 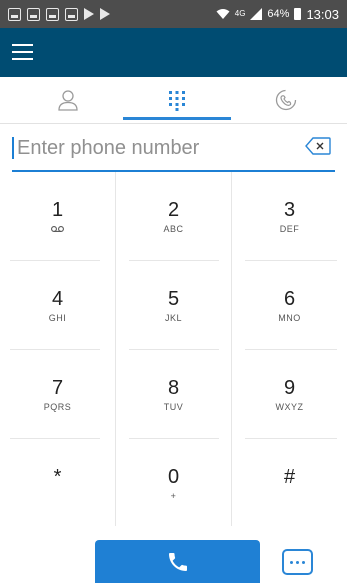 What do you see at coordinates (13, 148) in the screenshot?
I see `text-caret` at bounding box center [13, 148].